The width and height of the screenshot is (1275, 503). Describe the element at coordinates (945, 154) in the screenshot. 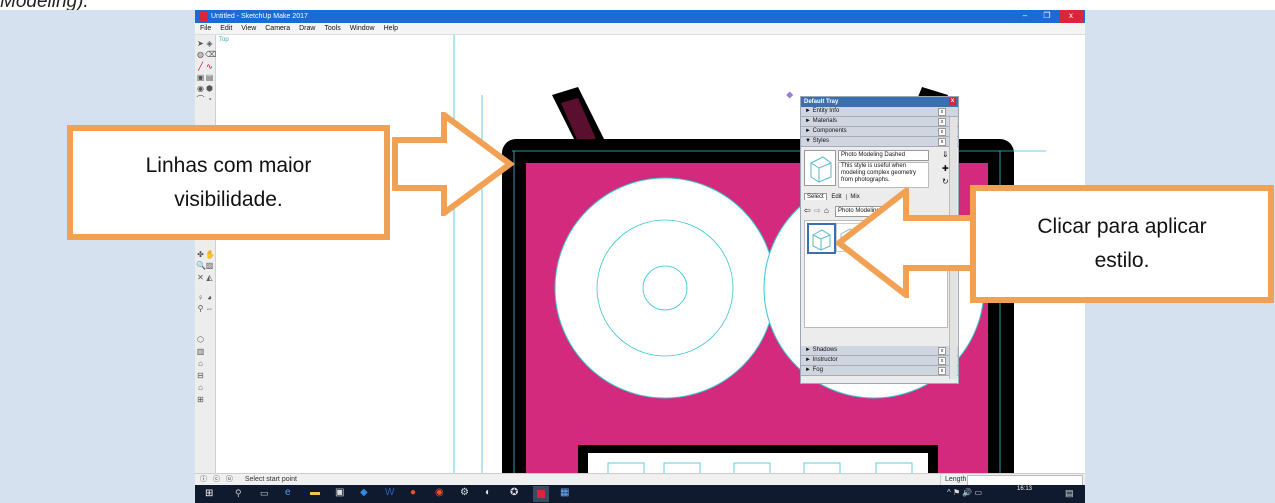

I see `update-style-icon: ⇓` at that location.